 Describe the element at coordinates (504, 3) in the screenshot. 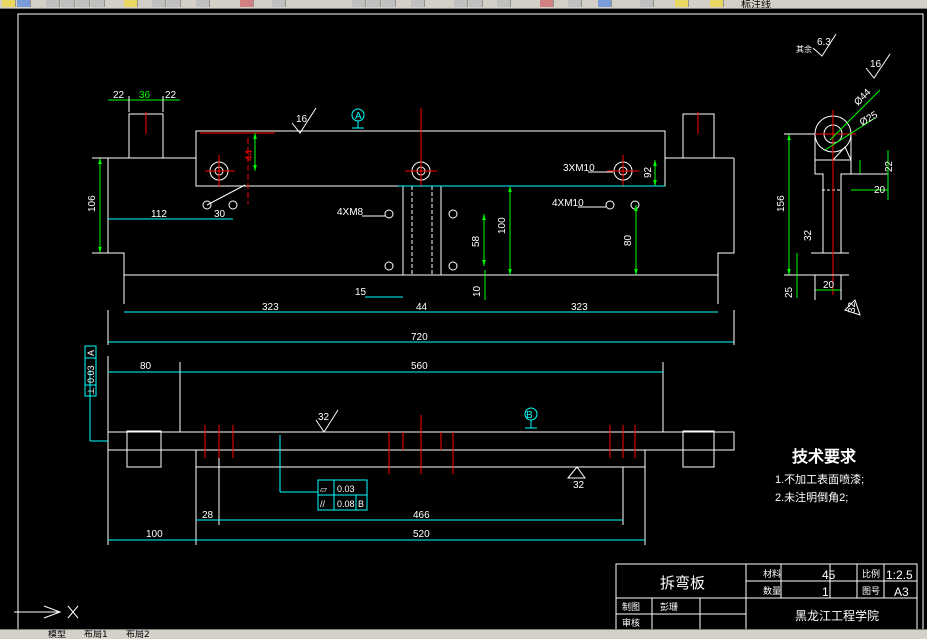

I see `design-center-icon` at that location.